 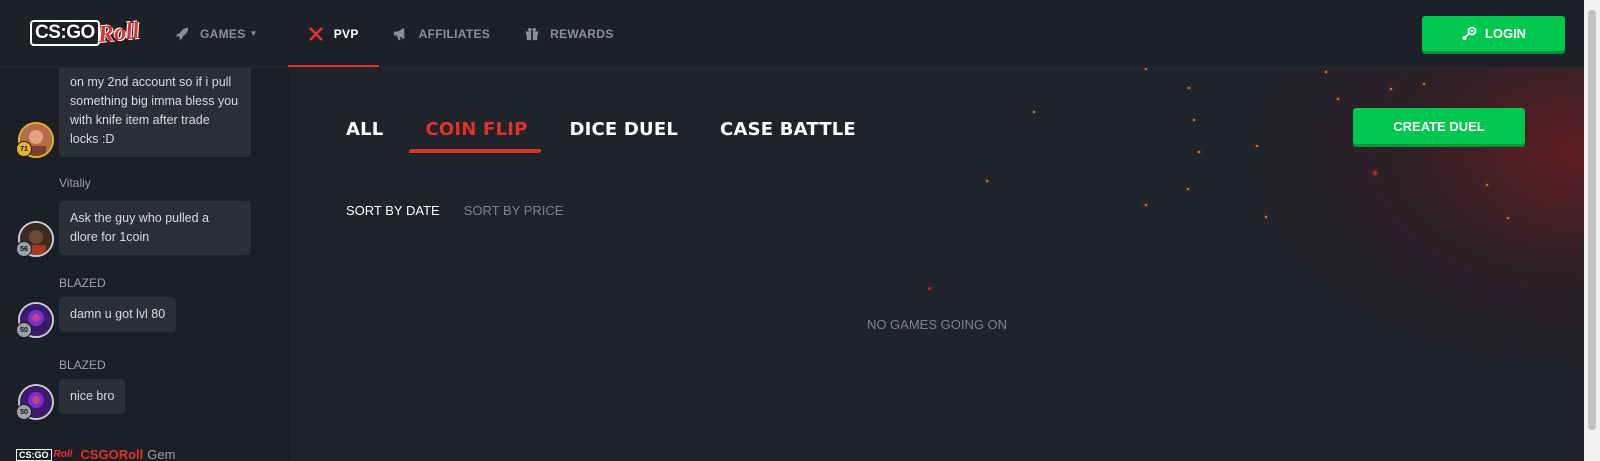 I want to click on chat-bubble: nice bro, so click(x=92, y=396).